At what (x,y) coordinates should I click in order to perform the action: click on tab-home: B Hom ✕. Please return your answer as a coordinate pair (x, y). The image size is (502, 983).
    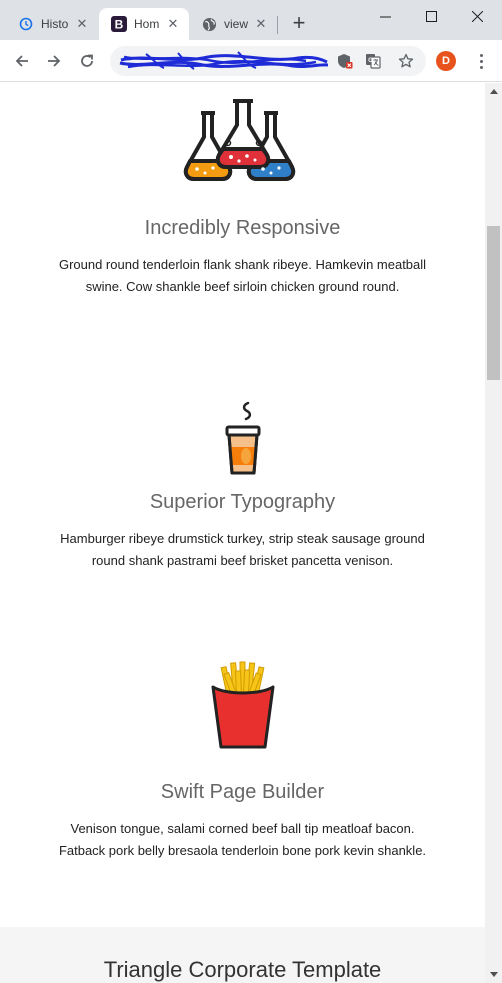
    Looking at the image, I should click on (144, 24).